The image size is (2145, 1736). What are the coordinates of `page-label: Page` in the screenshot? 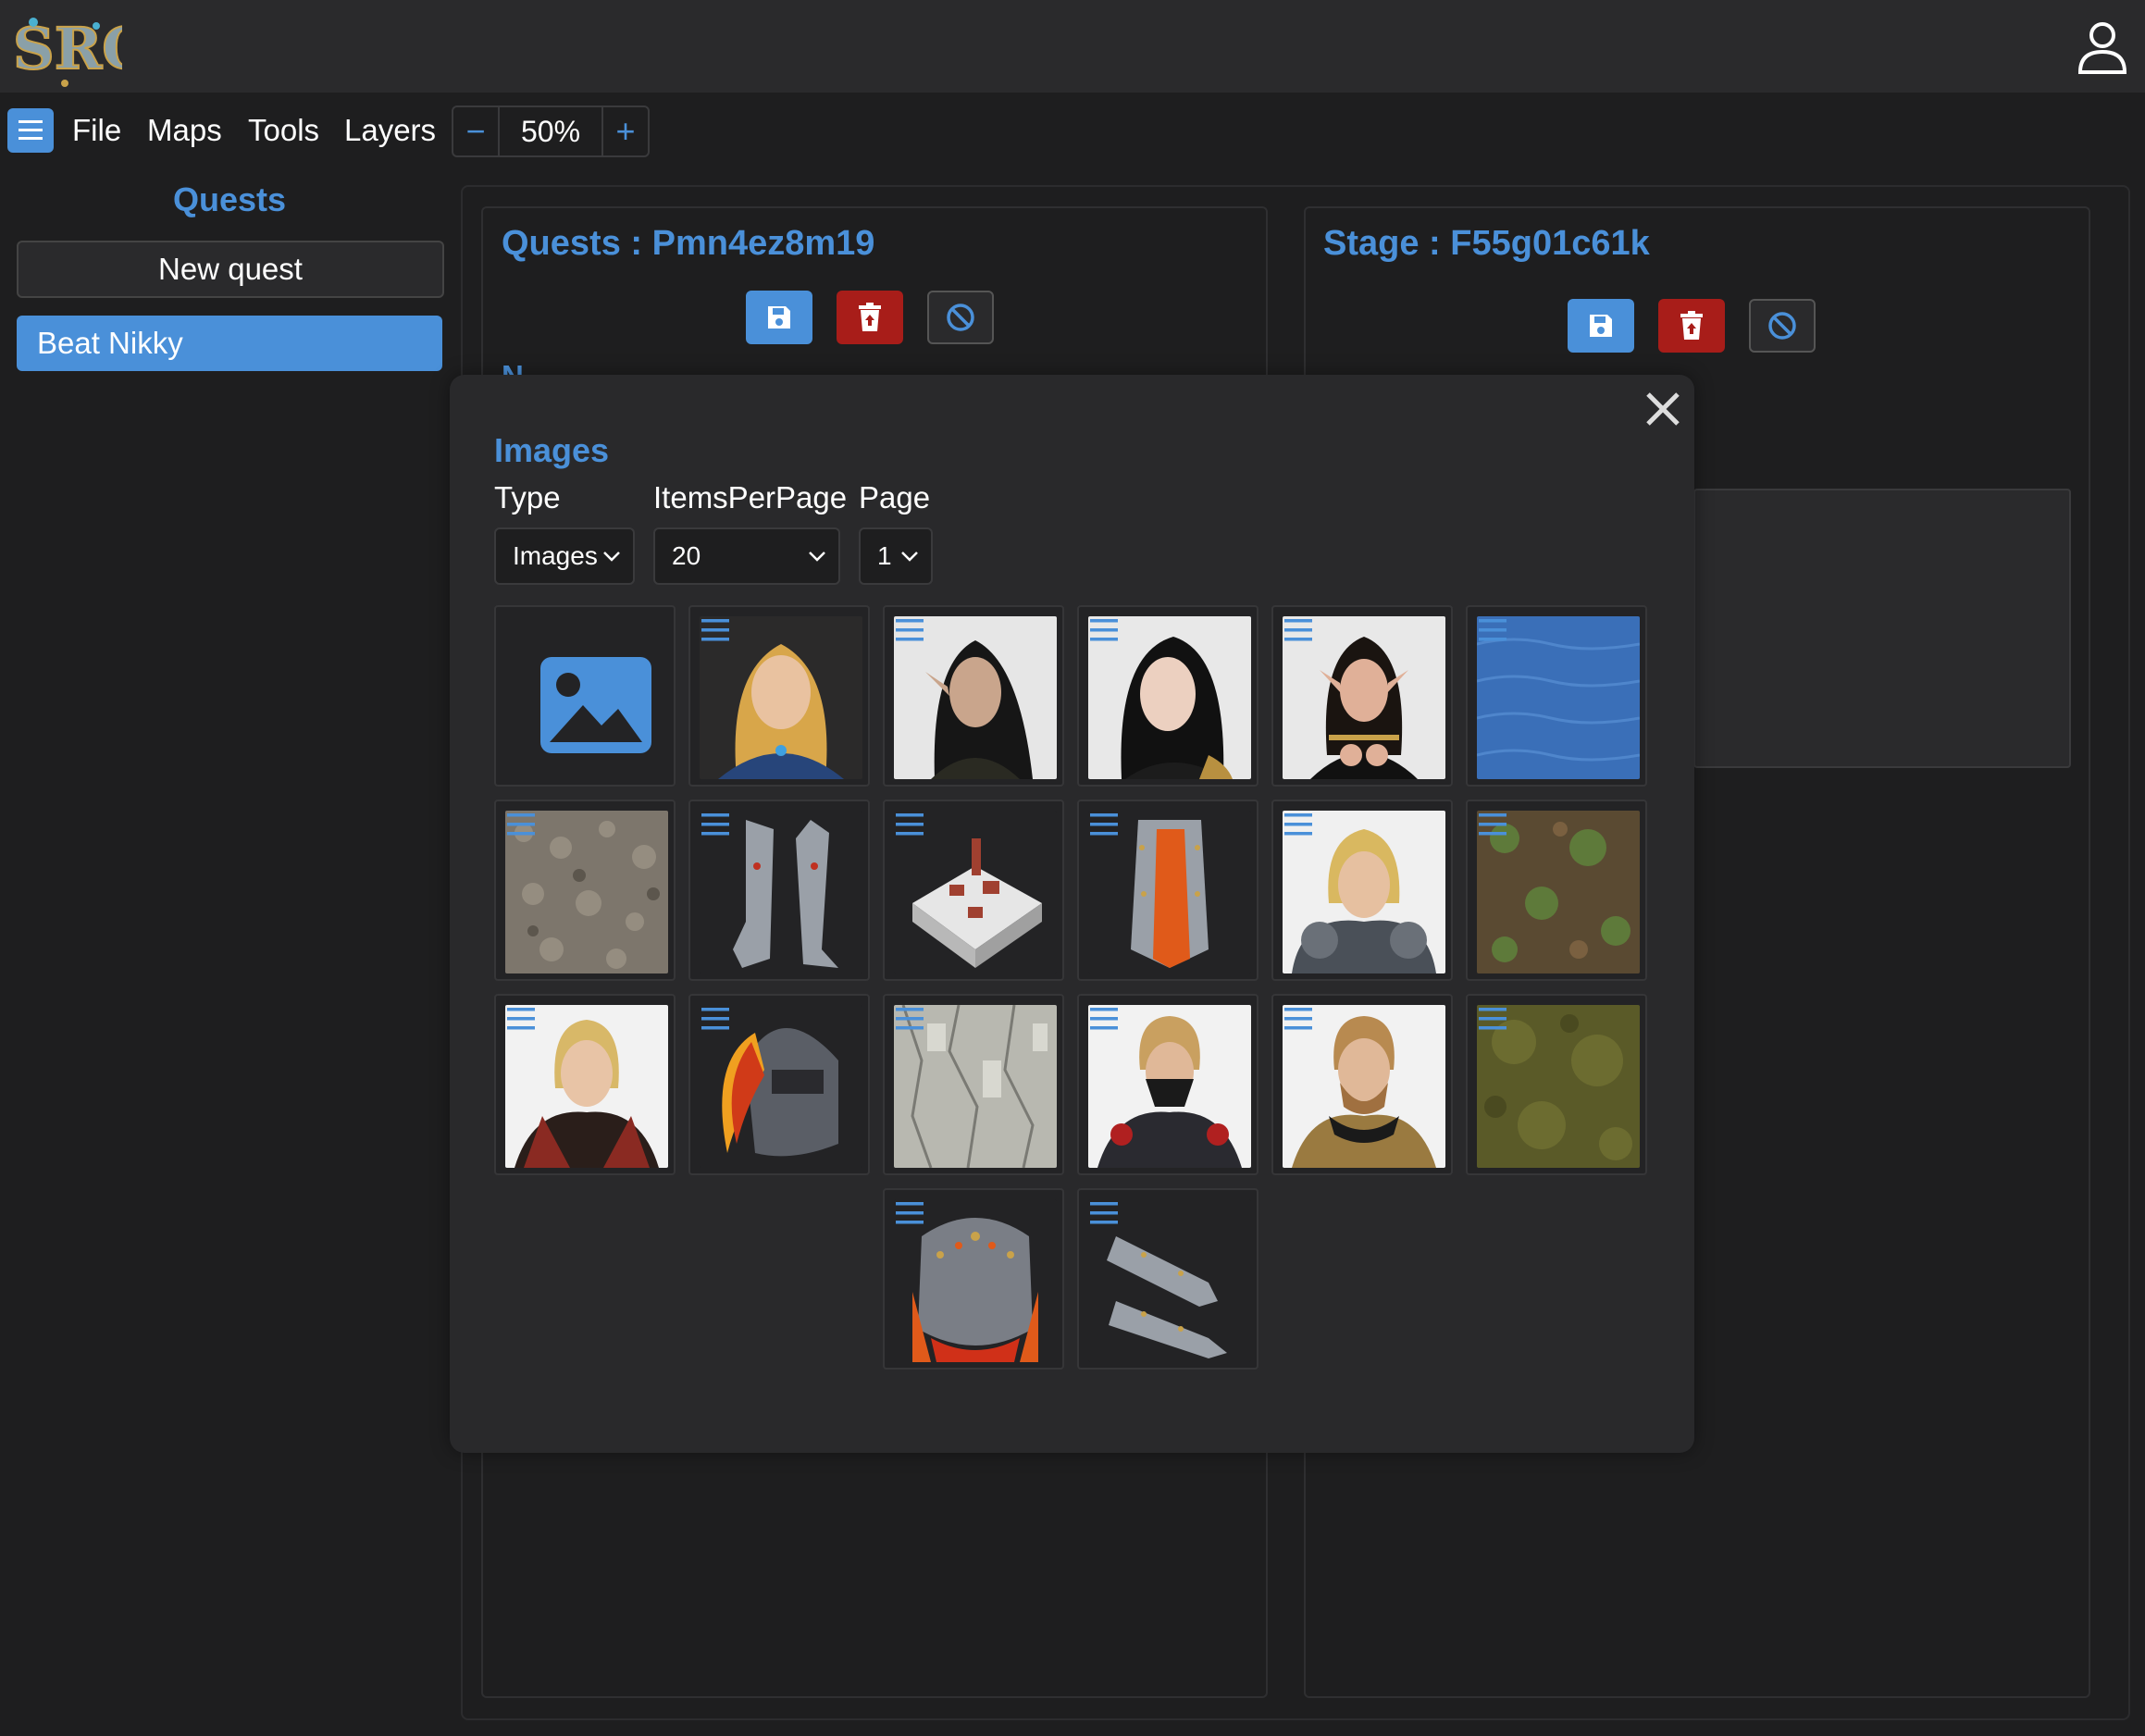 It's located at (895, 497).